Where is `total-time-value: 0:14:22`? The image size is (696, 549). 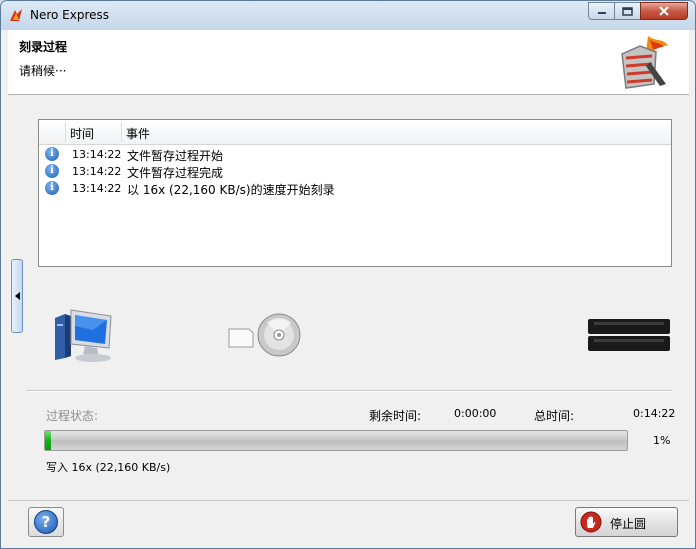 total-time-value: 0:14:22 is located at coordinates (654, 413).